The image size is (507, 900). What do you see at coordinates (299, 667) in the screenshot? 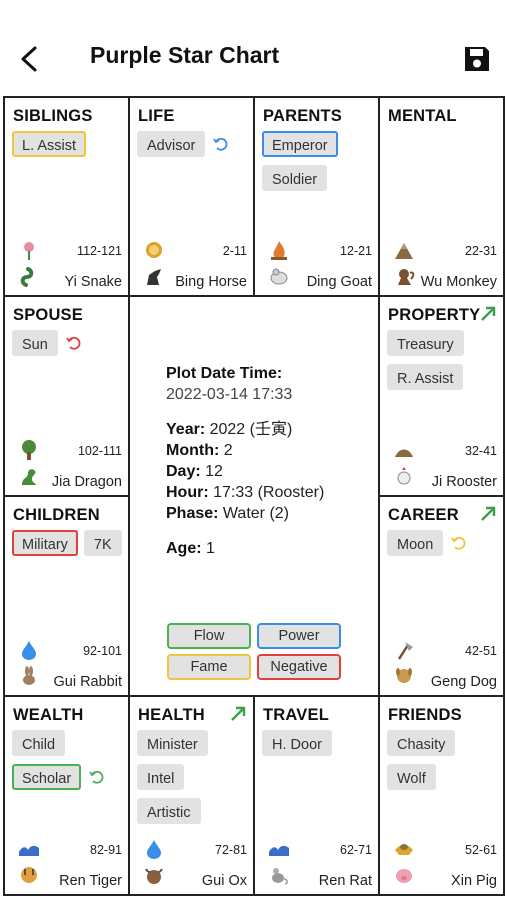
I see `legend-negative: Negative` at bounding box center [299, 667].